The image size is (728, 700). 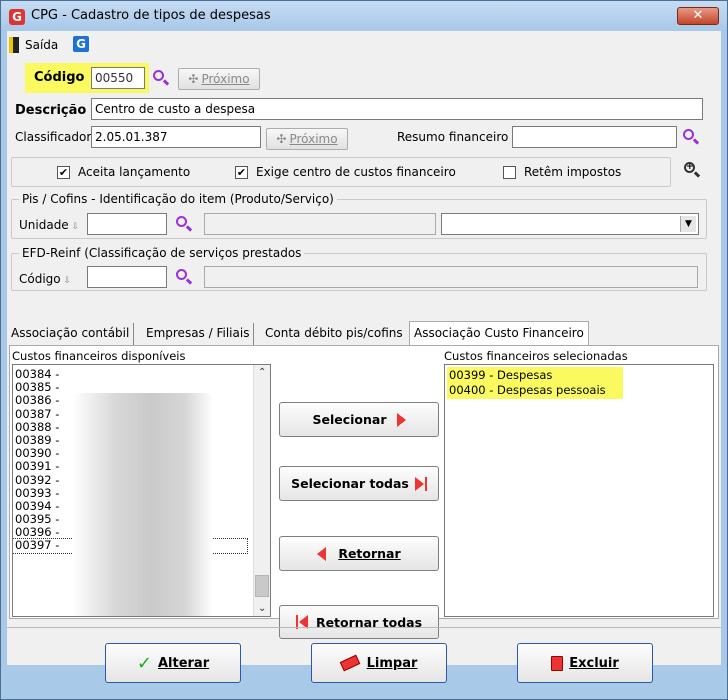 I want to click on select-button-label: Selecionar, so click(x=349, y=419).